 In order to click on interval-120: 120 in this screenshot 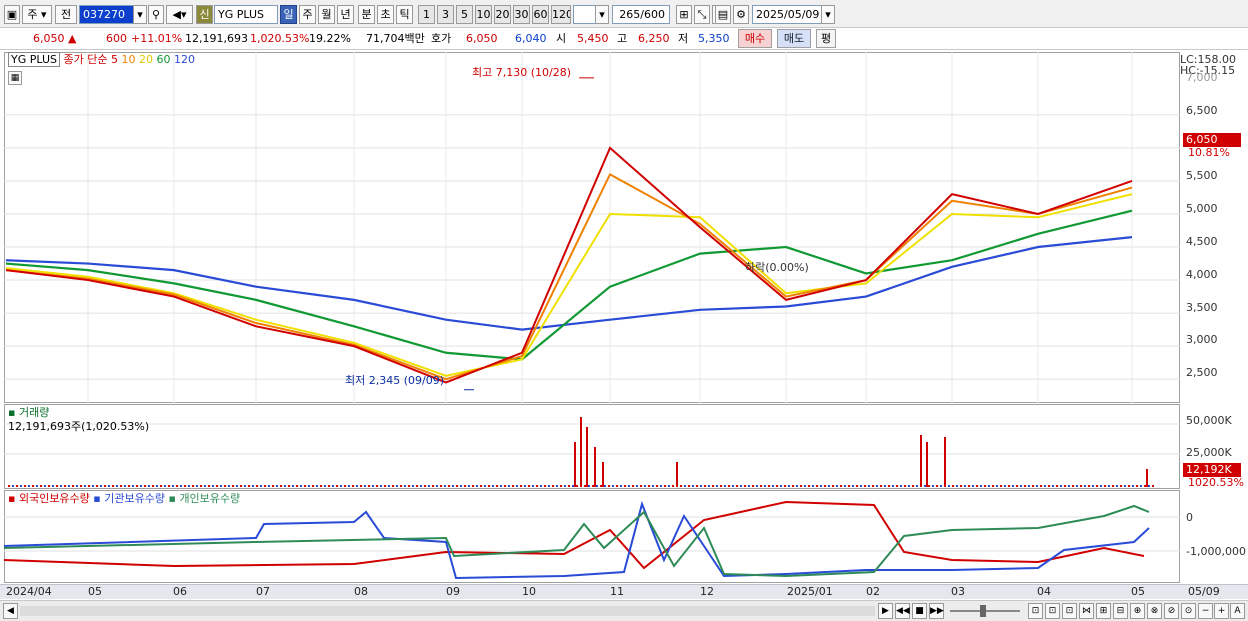, I will do `click(561, 14)`.